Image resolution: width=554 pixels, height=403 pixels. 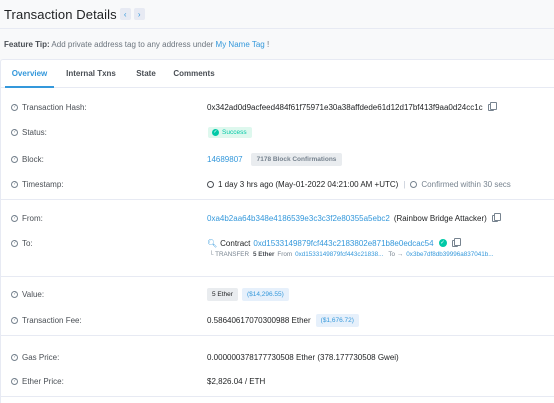 I want to click on transaction-fee-ether: 0.58640617070300988 Ether, so click(x=259, y=320).